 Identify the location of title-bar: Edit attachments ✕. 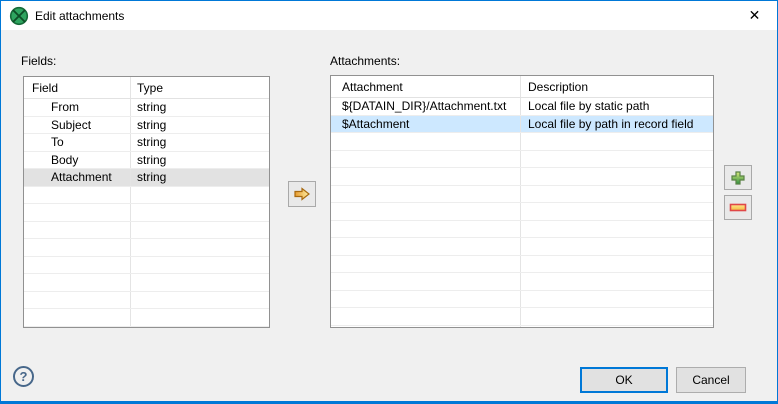
(389, 15).